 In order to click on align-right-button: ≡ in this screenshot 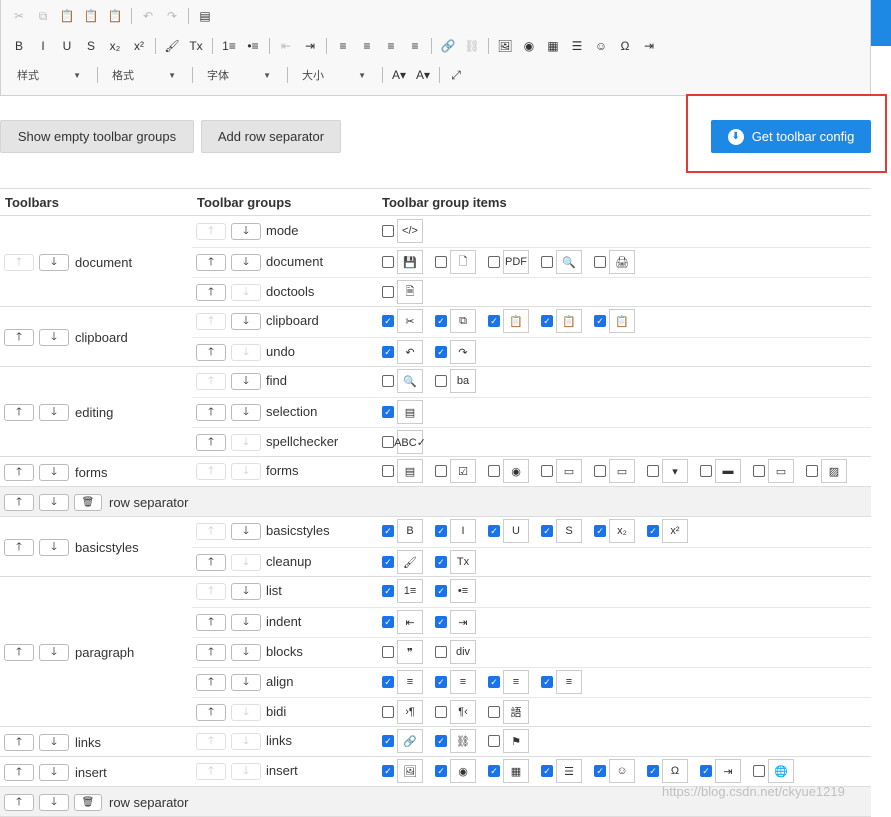, I will do `click(391, 46)`.